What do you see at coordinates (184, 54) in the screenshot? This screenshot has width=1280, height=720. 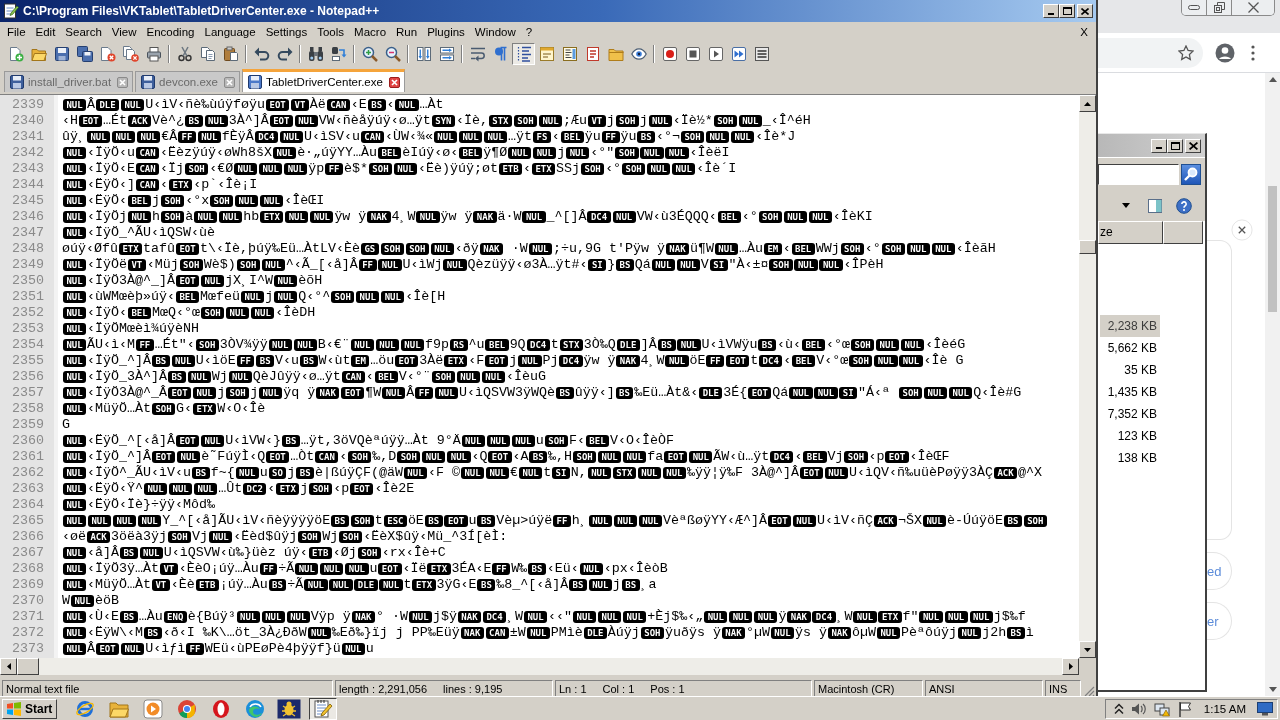 I see `scissors-icon` at bounding box center [184, 54].